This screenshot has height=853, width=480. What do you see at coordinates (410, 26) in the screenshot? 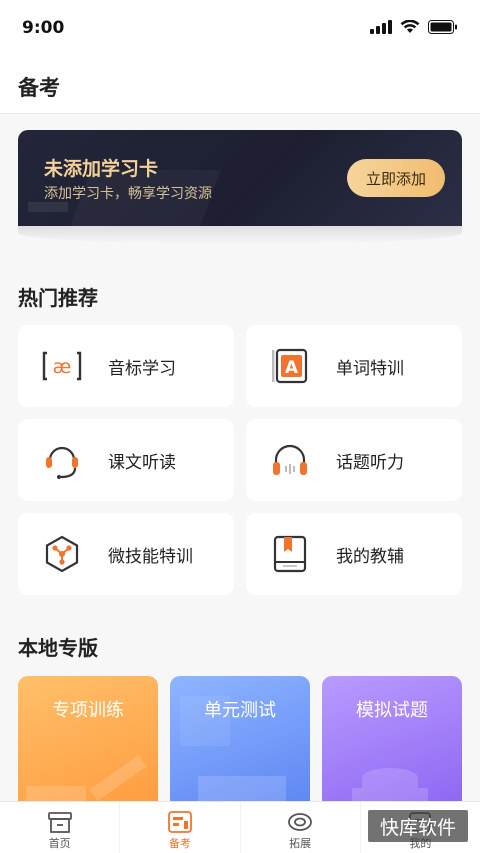
I see `wifi-icon` at bounding box center [410, 26].